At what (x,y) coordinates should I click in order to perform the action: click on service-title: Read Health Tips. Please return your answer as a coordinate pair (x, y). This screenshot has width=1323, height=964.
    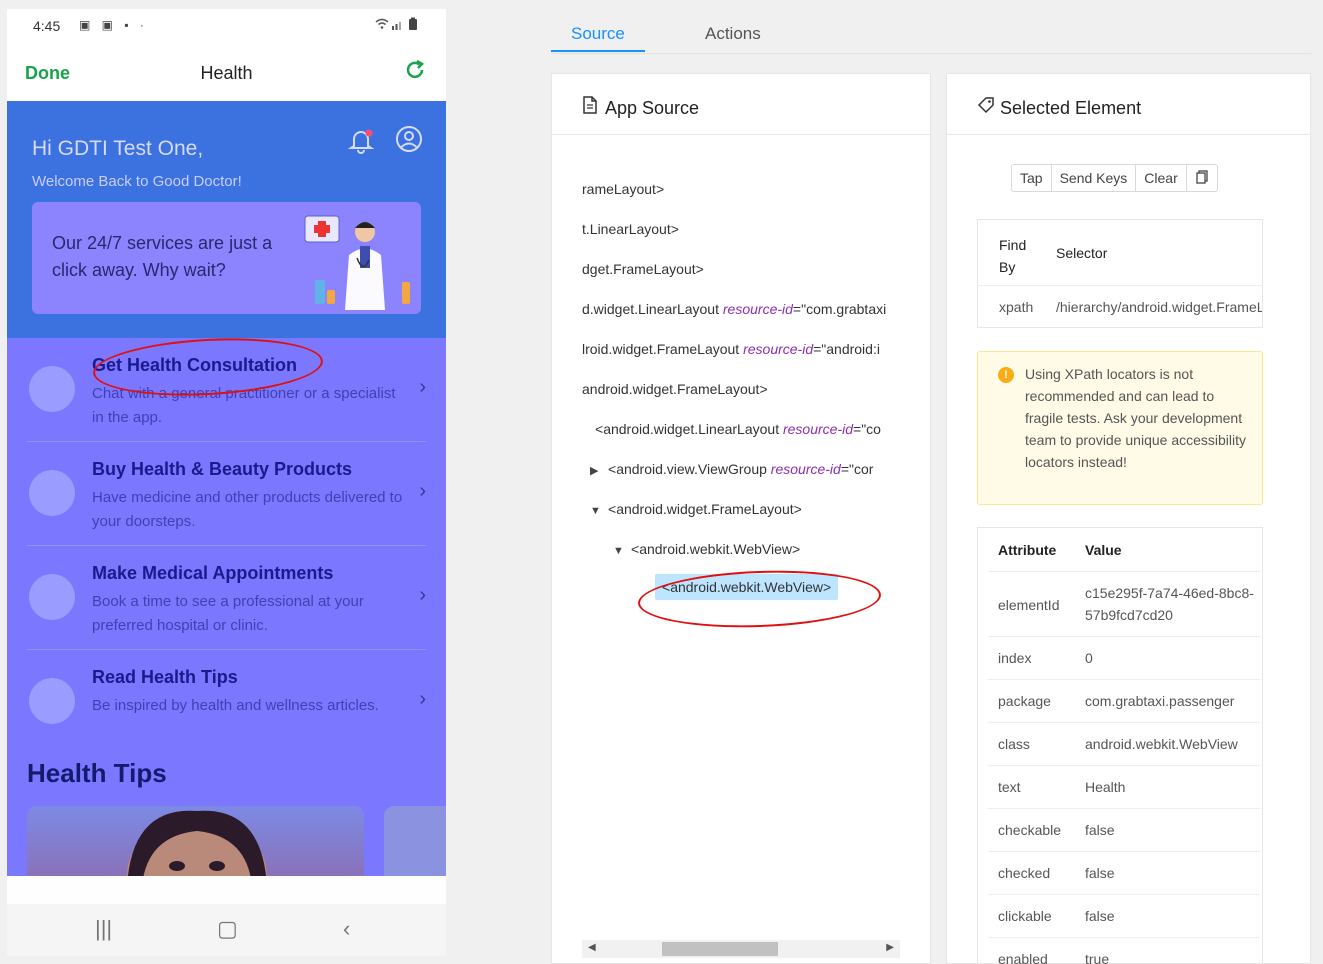
    Looking at the image, I should click on (165, 677).